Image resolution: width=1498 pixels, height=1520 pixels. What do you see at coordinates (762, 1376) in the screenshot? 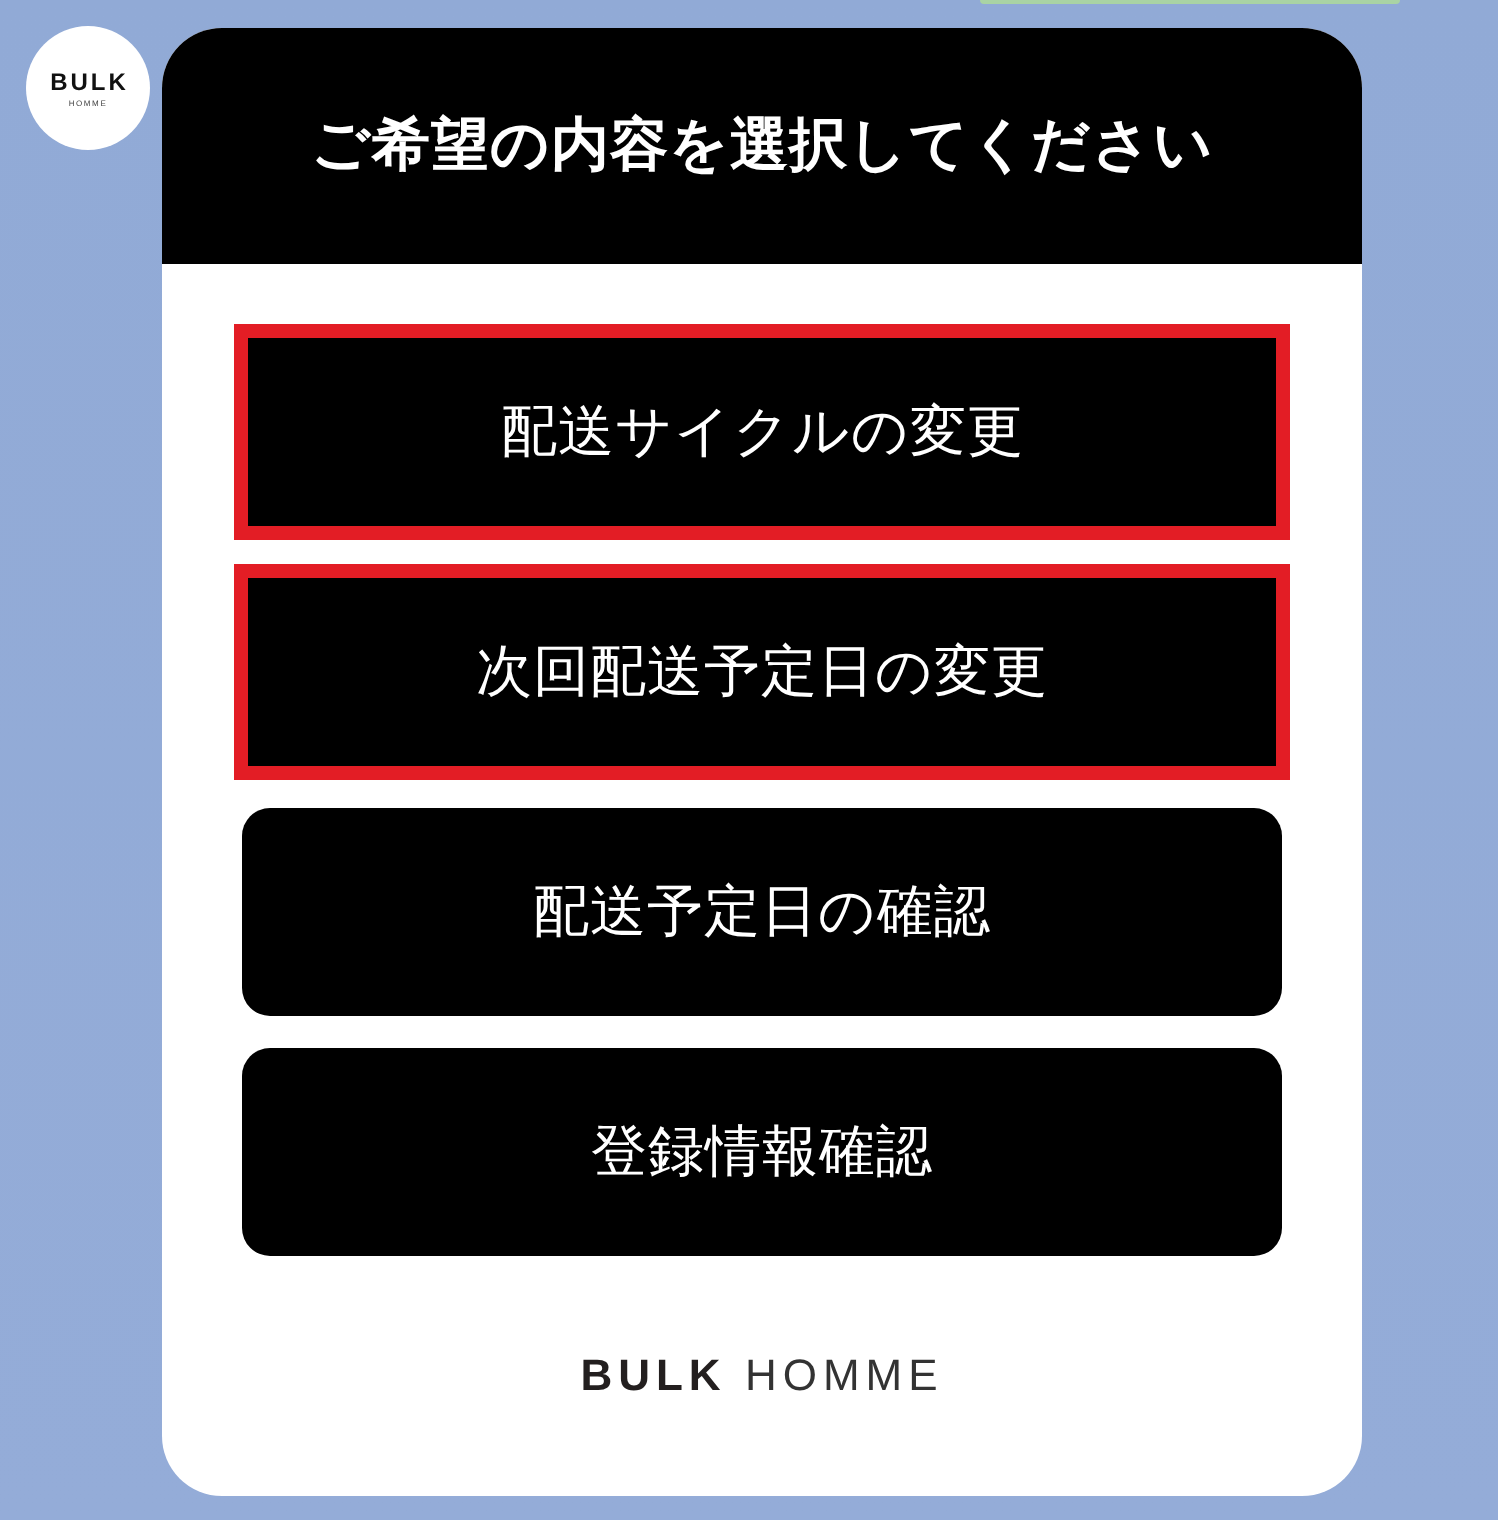
I see `brand-logo: BULK HOMME` at bounding box center [762, 1376].